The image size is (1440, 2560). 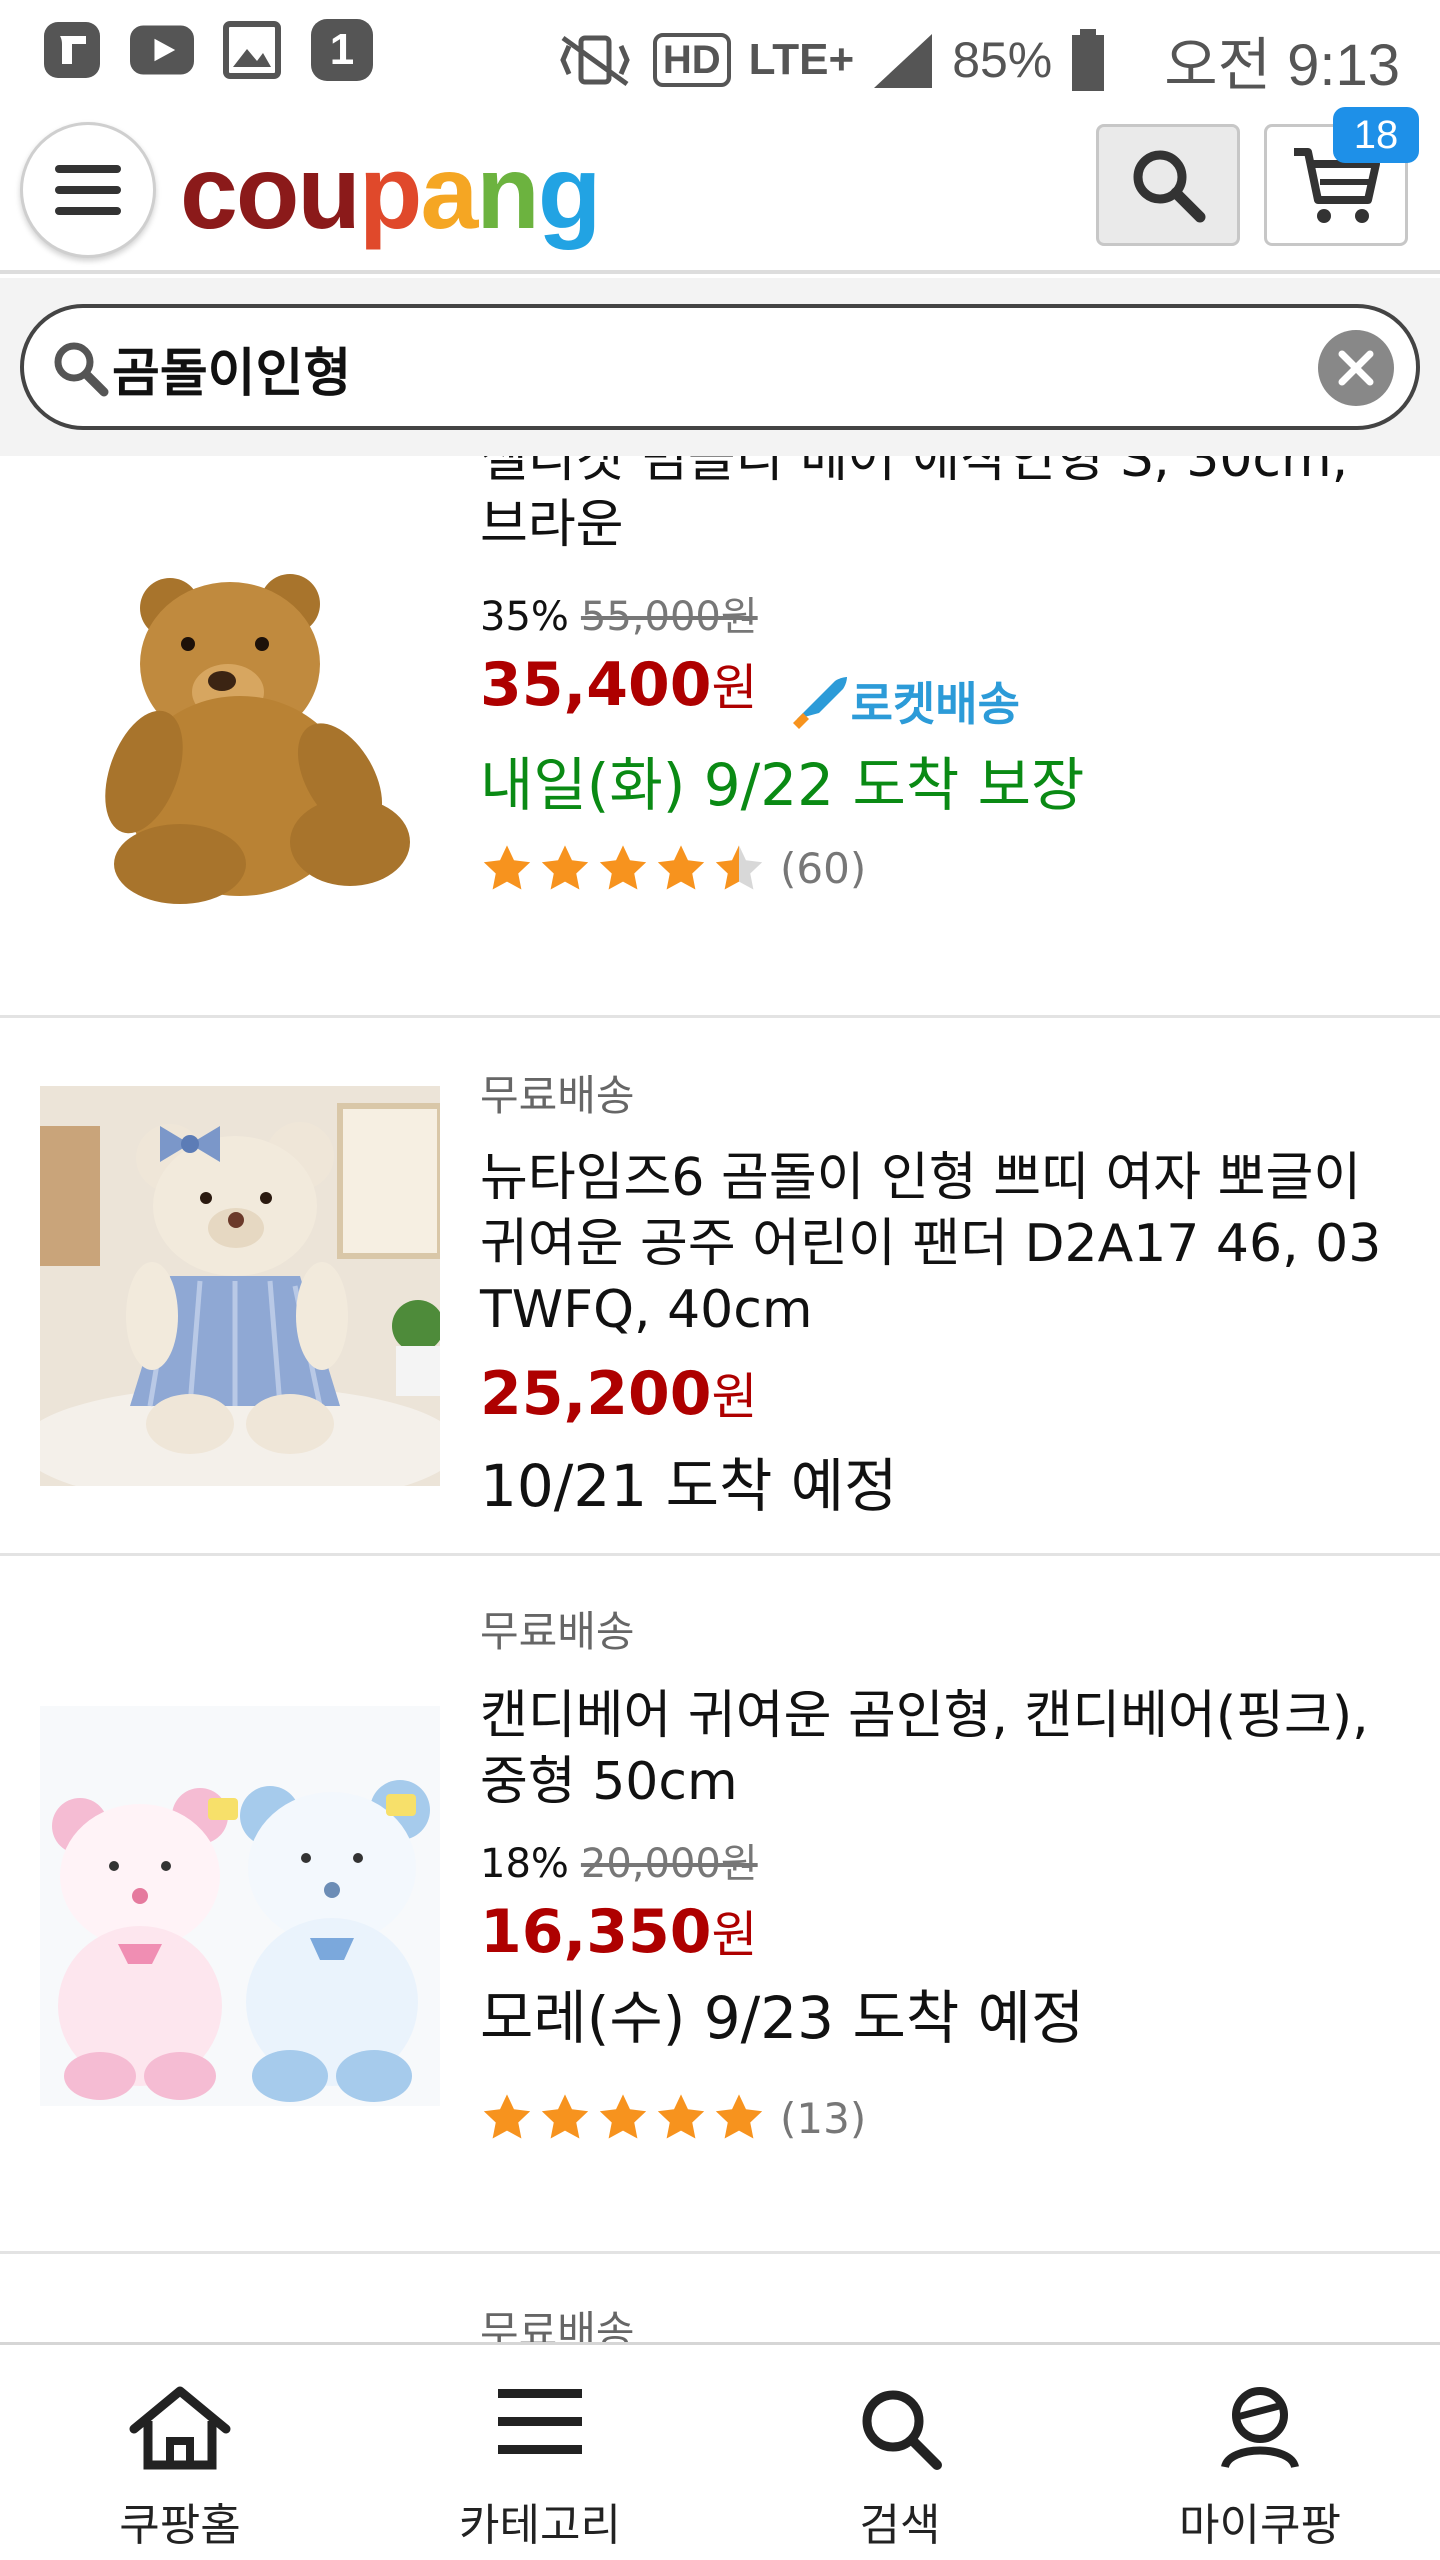 I want to click on product-image-candy-bears, so click(x=240, y=1906).